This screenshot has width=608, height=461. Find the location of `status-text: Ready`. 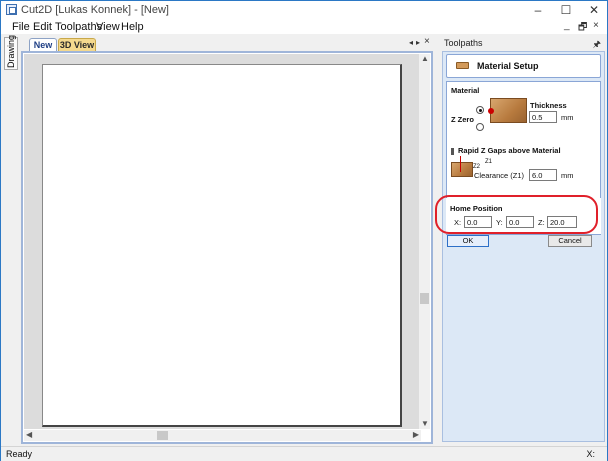

status-text: Ready is located at coordinates (19, 454).